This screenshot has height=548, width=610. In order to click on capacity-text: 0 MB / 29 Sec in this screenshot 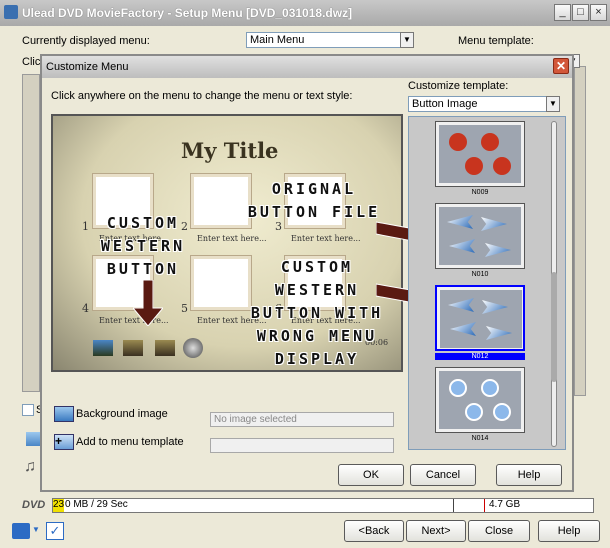, I will do `click(96, 504)`.